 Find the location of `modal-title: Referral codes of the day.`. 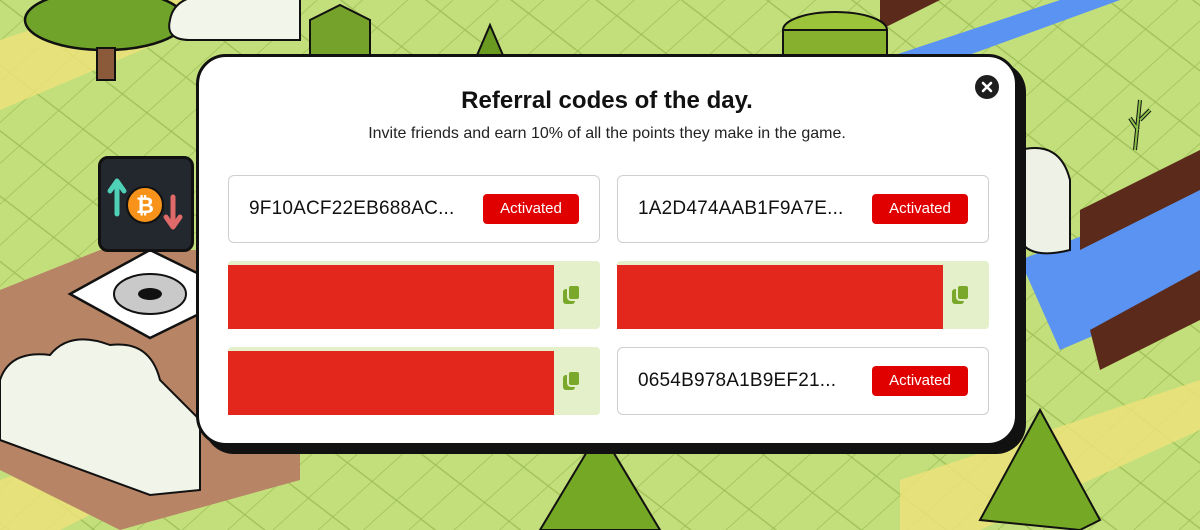

modal-title: Referral codes of the day. is located at coordinates (607, 100).